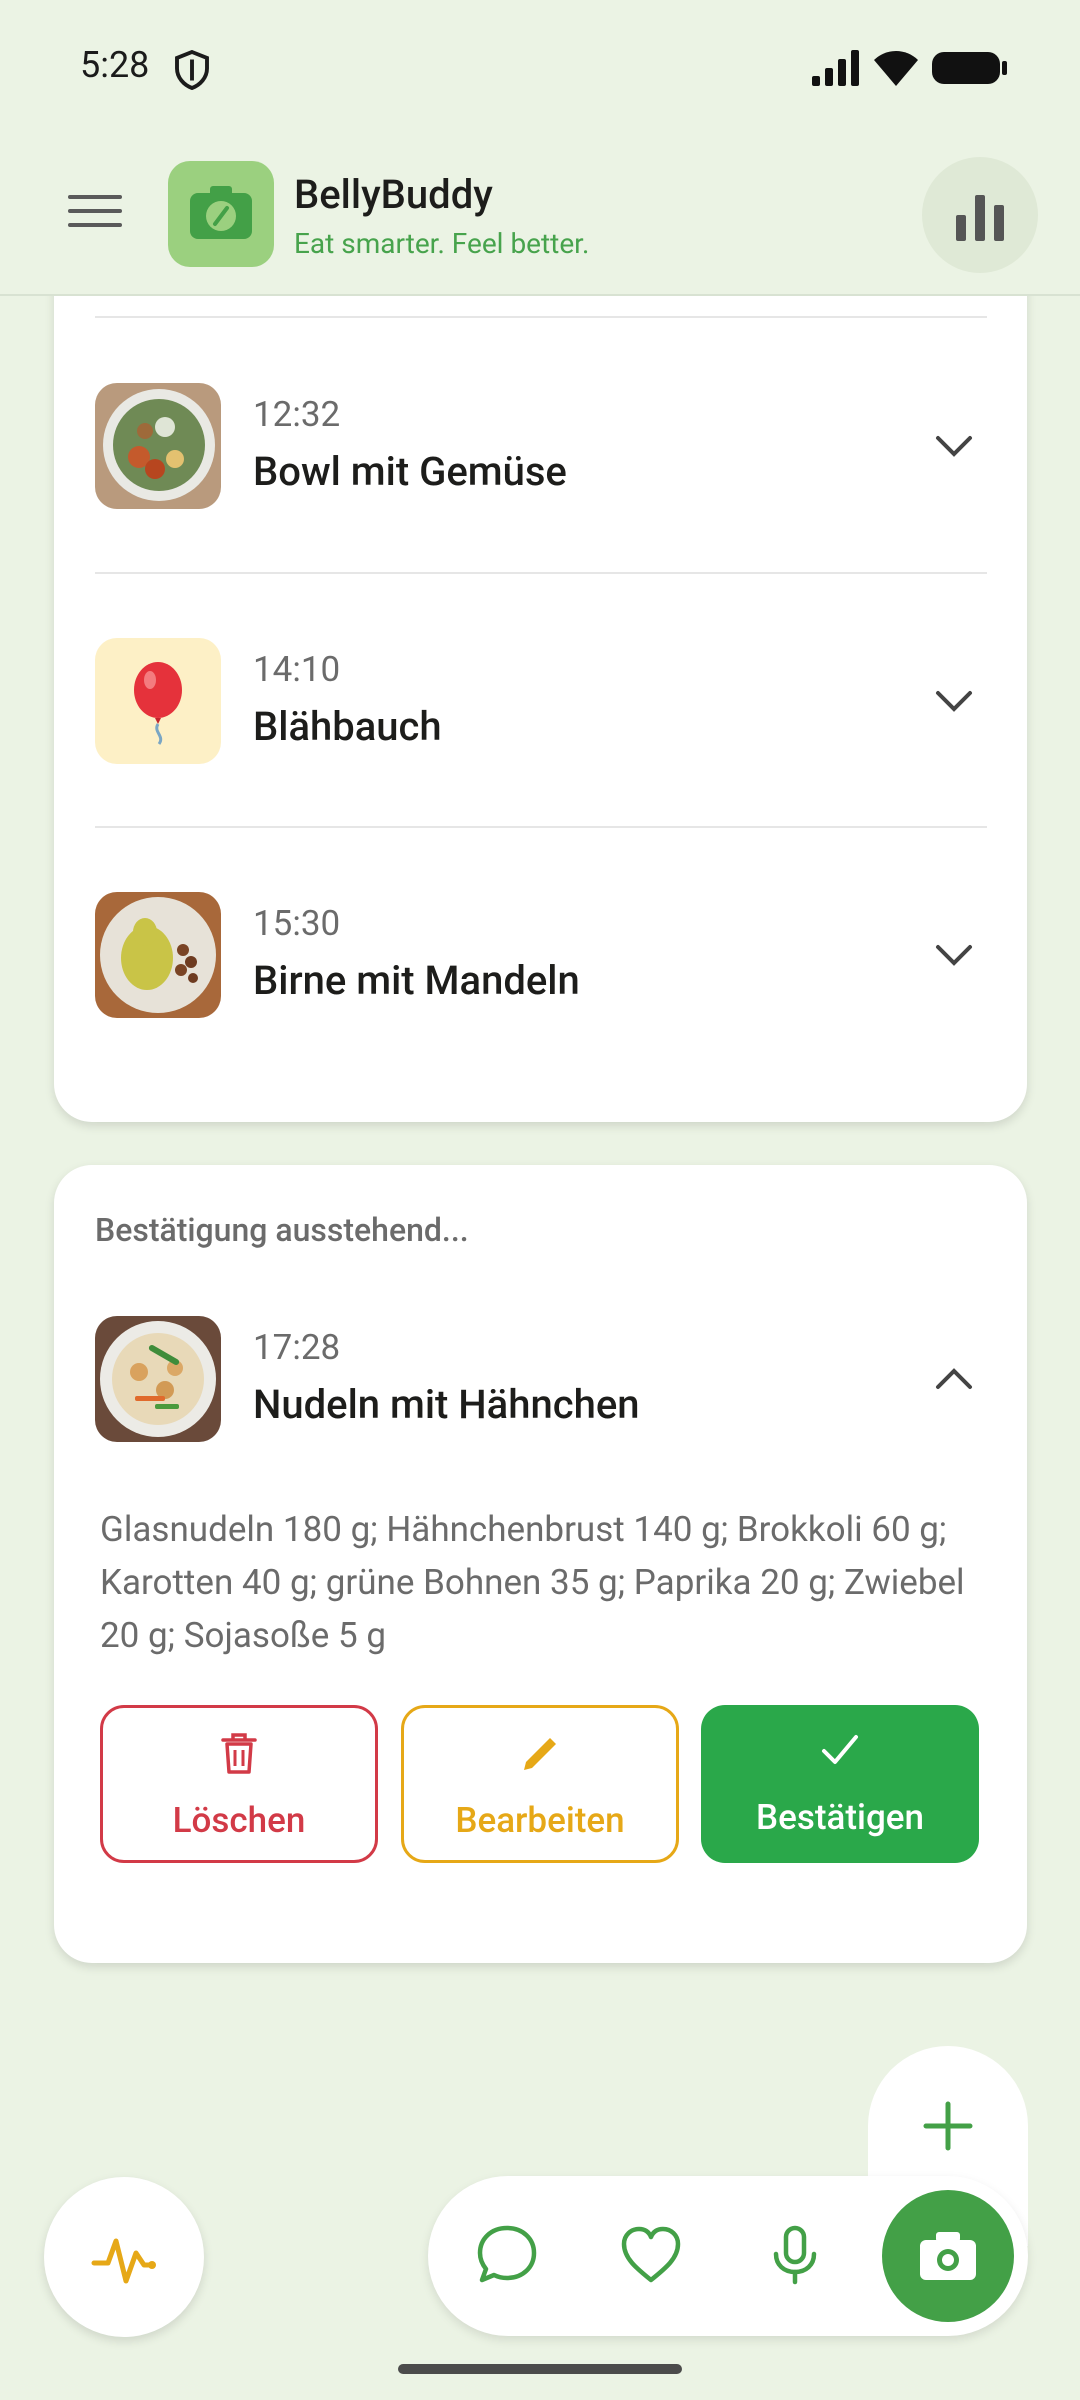 Image resolution: width=1080 pixels, height=2400 pixels. What do you see at coordinates (840, 1784) in the screenshot?
I see `confirm-button: Bestätigen` at bounding box center [840, 1784].